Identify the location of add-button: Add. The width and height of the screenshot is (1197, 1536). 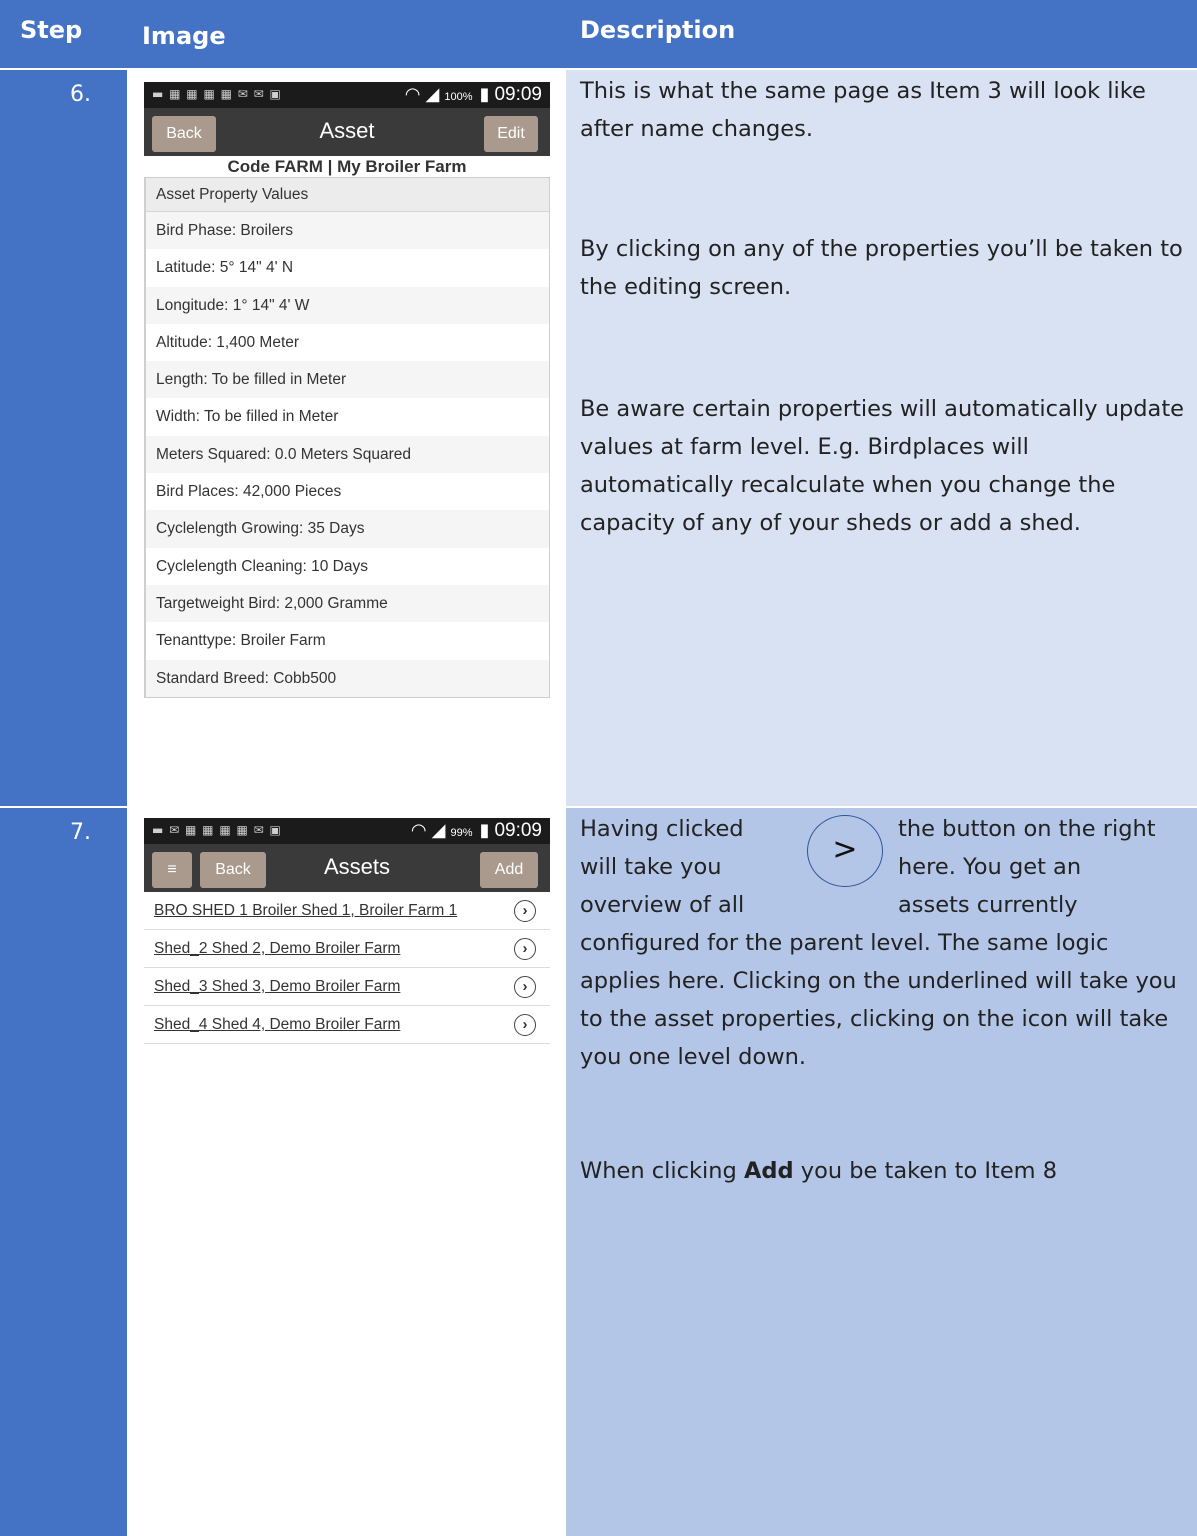
(509, 870).